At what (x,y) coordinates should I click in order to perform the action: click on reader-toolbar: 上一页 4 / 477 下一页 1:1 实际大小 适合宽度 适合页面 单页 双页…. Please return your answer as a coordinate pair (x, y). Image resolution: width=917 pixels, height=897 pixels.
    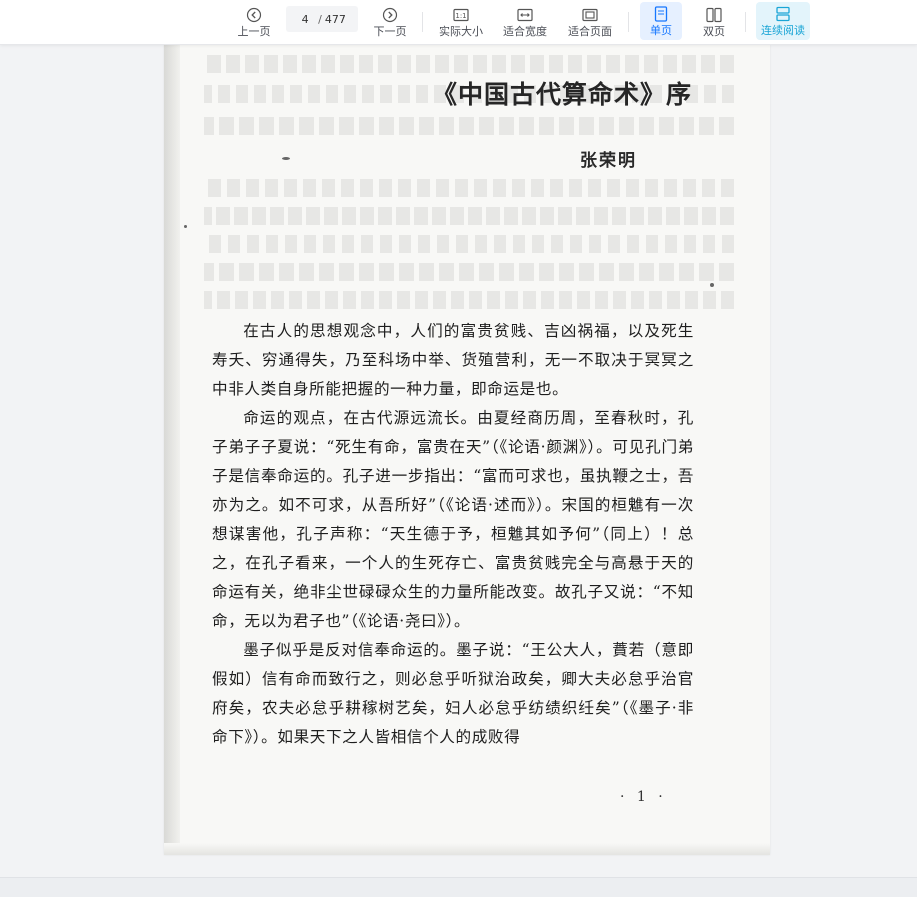
    Looking at the image, I should click on (458, 22).